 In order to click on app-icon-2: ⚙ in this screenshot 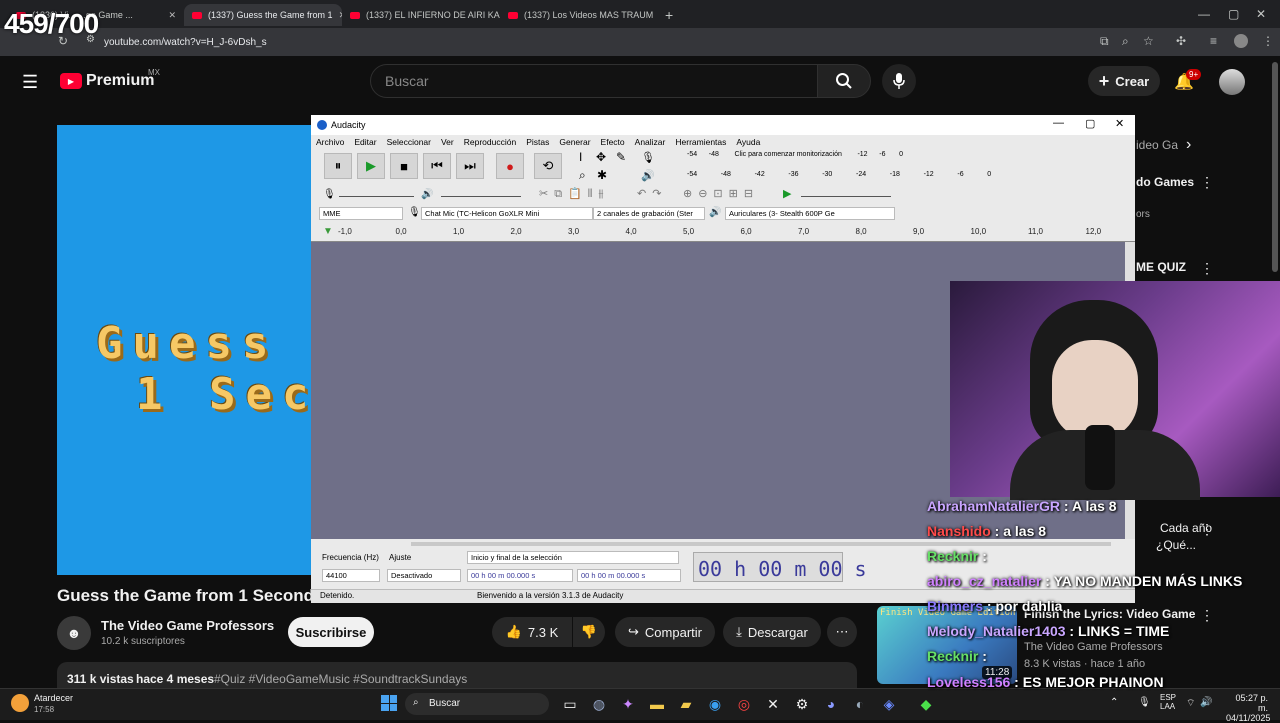, I will do `click(802, 704)`.